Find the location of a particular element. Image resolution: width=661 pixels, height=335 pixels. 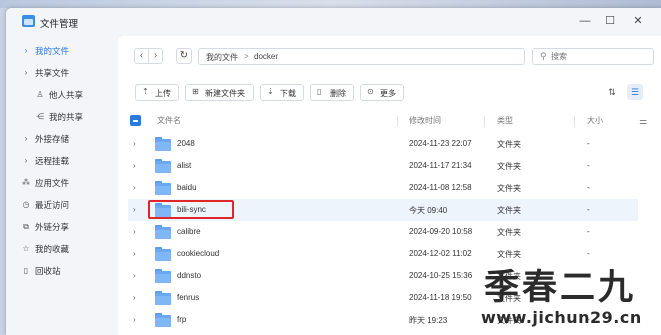

search-box: ⚲ is located at coordinates (593, 56).